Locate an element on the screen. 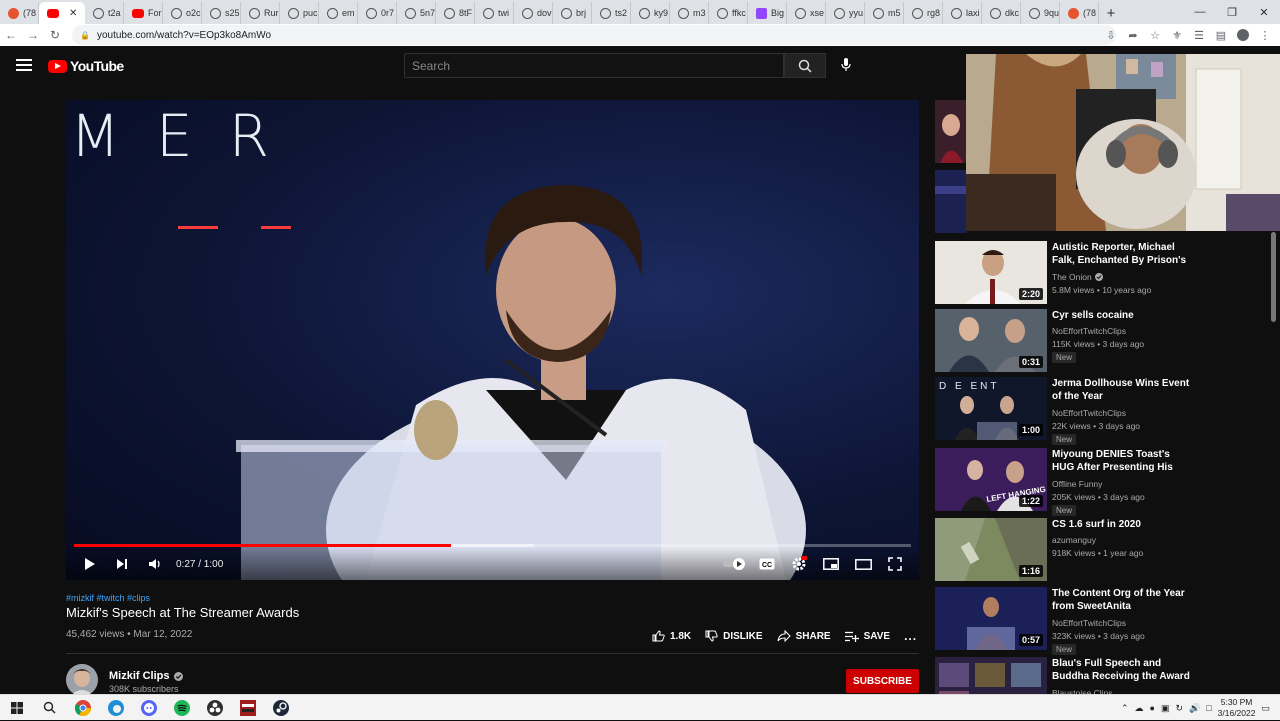 This screenshot has width=1280, height=721. share-button: SHARE is located at coordinates (804, 636).